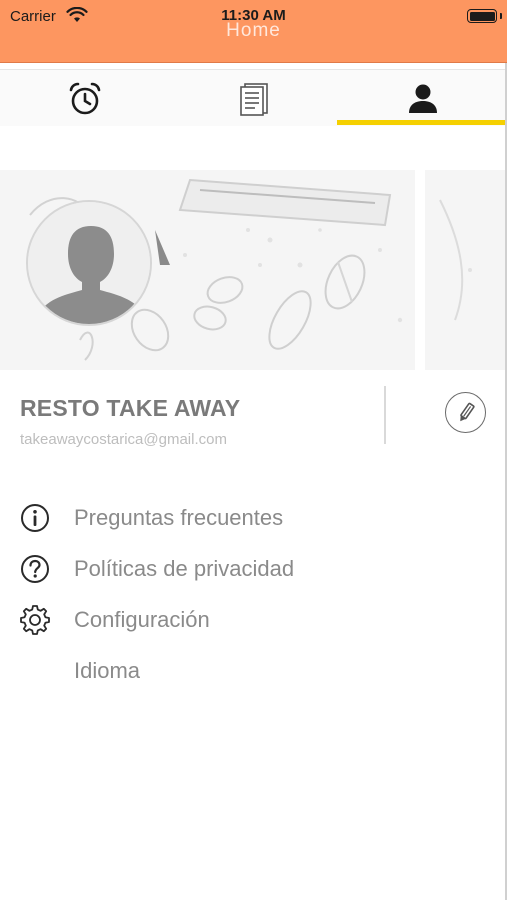 This screenshot has height=900, width=507. What do you see at coordinates (501, 16) in the screenshot?
I see `battery-tip` at bounding box center [501, 16].